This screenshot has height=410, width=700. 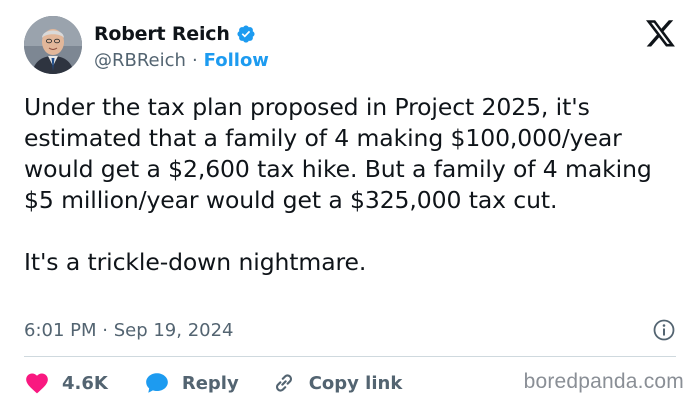 I want to click on tweet-timestamp: 6:01 PM · Sep 19, 2024, so click(x=129, y=330).